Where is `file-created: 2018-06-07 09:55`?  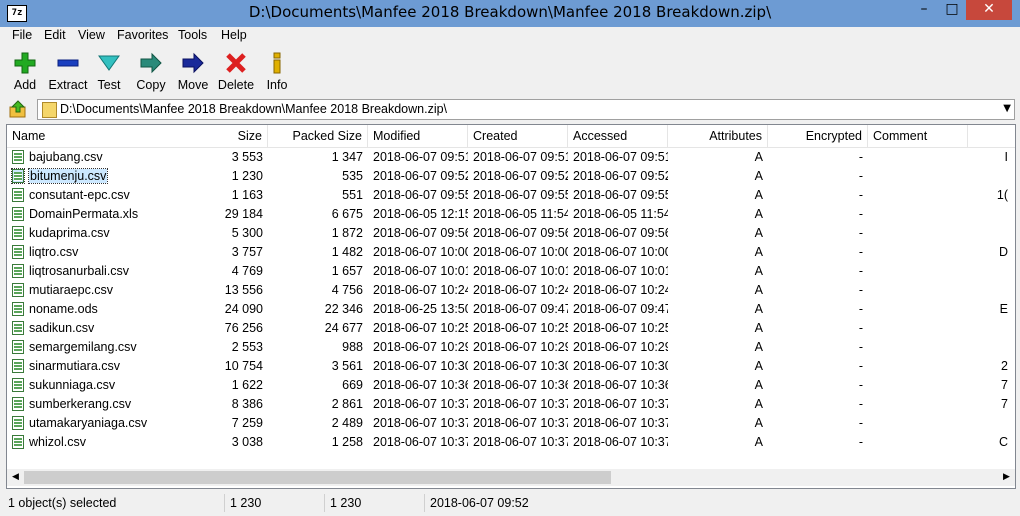 file-created: 2018-06-07 09:55 is located at coordinates (520, 195).